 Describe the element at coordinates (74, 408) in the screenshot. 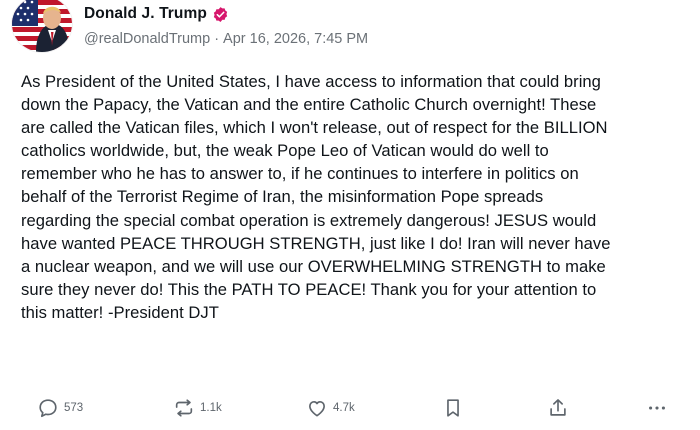

I see `reply-count: 573` at that location.